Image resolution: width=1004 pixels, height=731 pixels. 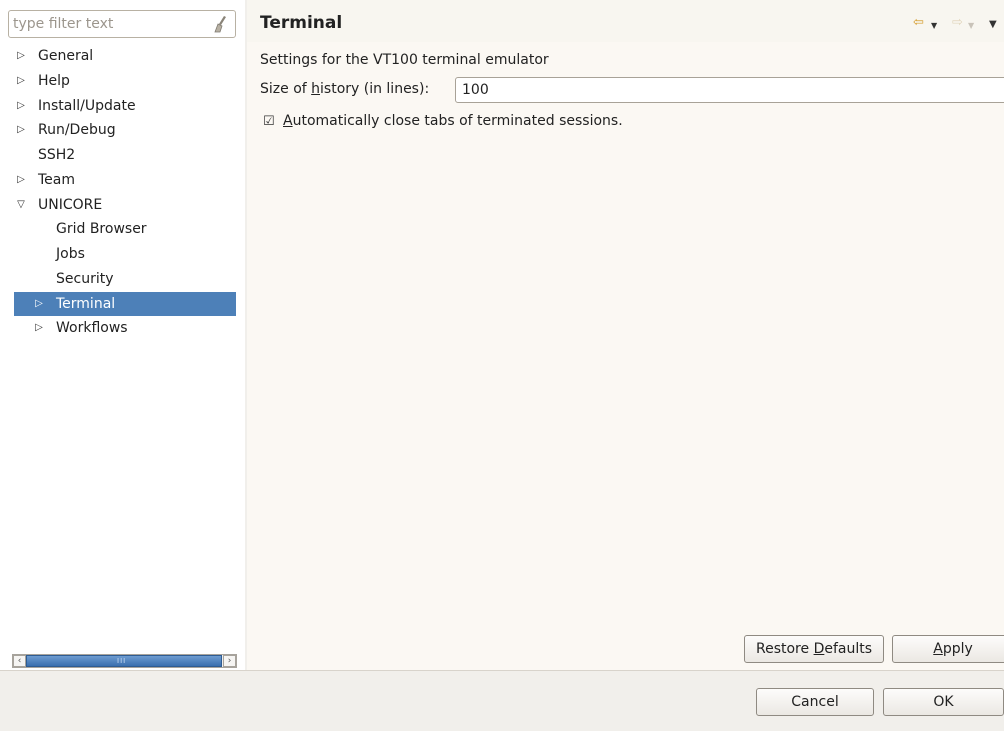 What do you see at coordinates (85, 279) in the screenshot?
I see `tree-item-label: Security` at bounding box center [85, 279].